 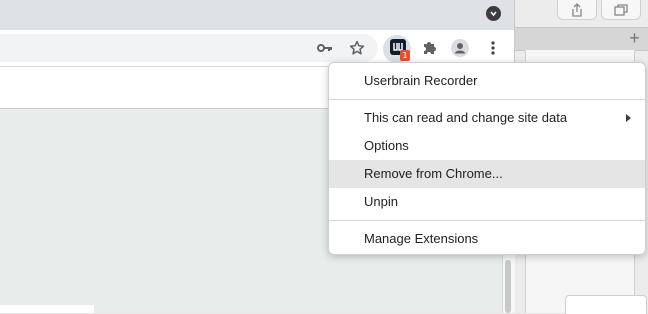 I want to click on menu-item-options: Options, so click(x=487, y=146).